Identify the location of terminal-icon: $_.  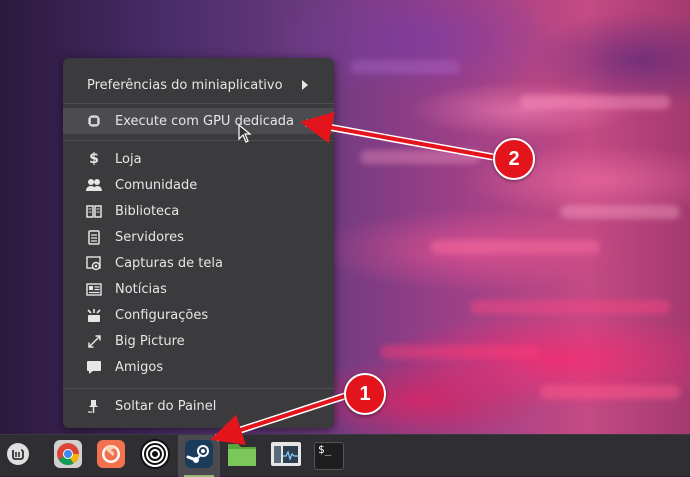
(329, 456).